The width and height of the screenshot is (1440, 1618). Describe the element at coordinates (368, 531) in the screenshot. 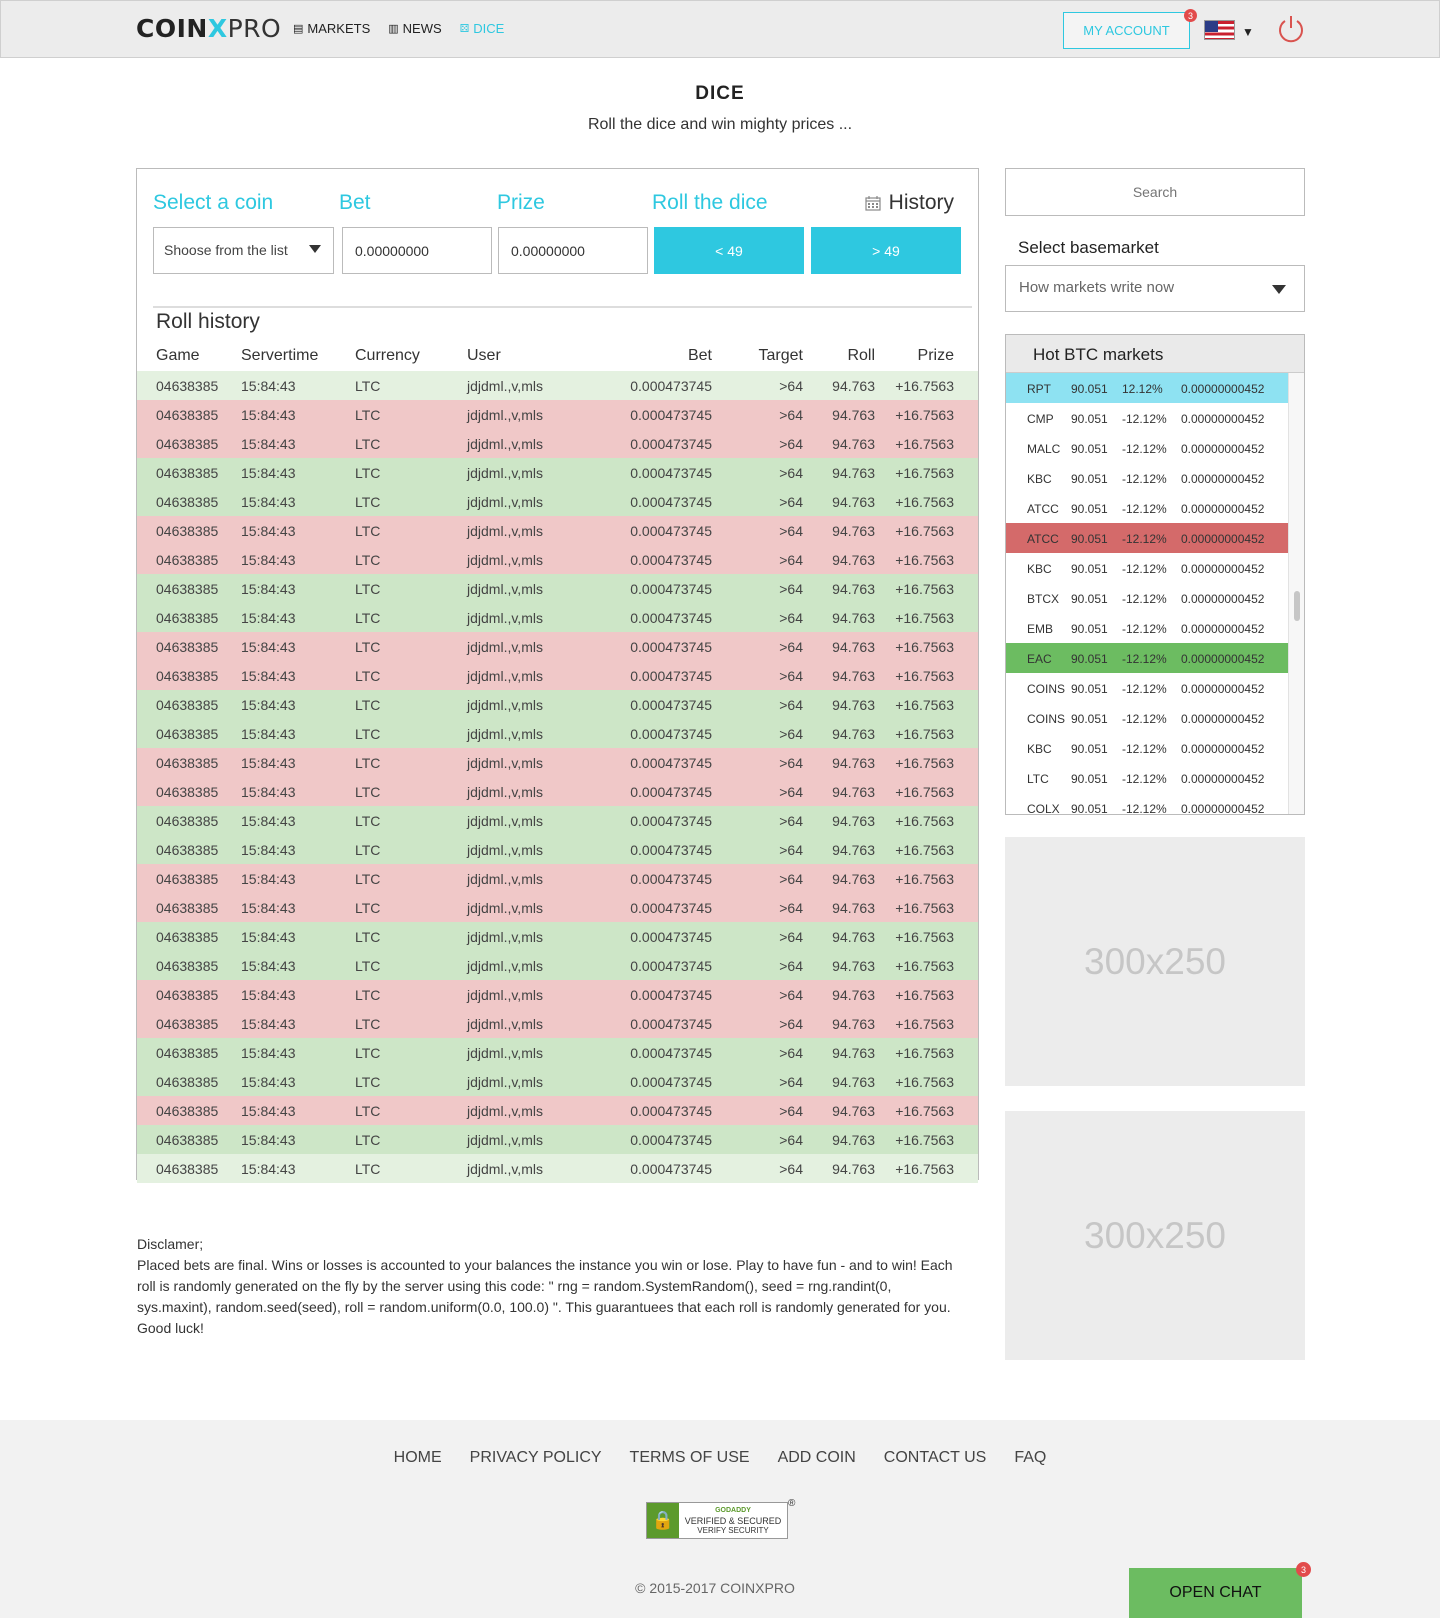

I see `cell-currency: LTC` at that location.